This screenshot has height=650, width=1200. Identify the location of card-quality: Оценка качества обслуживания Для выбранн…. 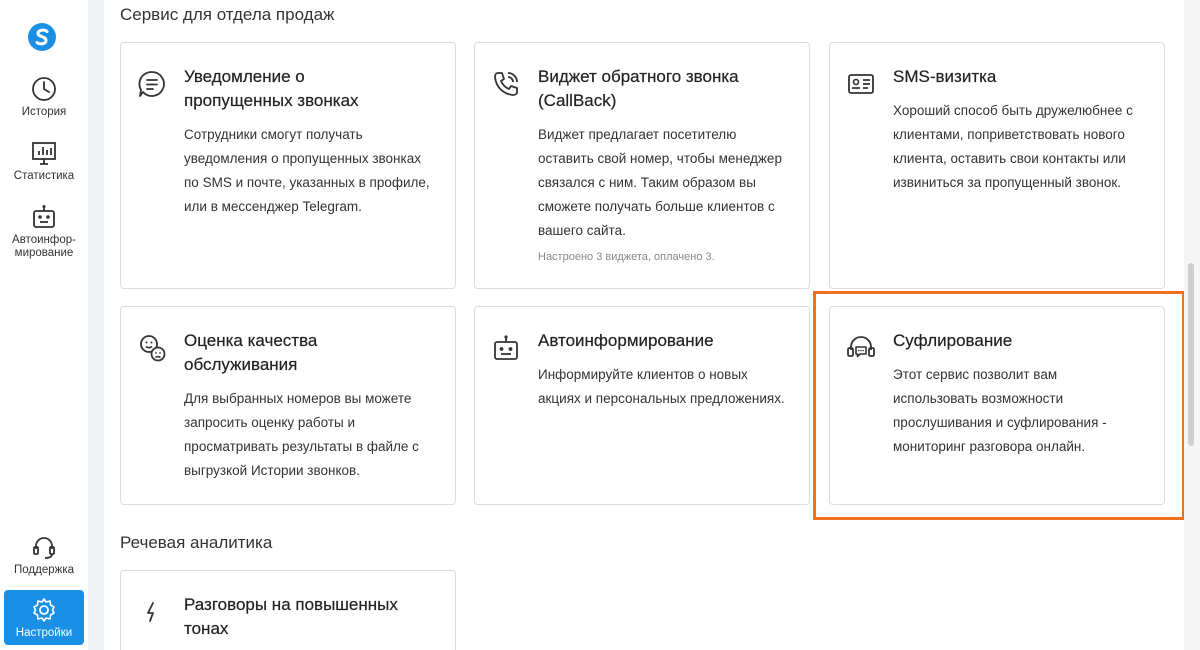
(288, 405).